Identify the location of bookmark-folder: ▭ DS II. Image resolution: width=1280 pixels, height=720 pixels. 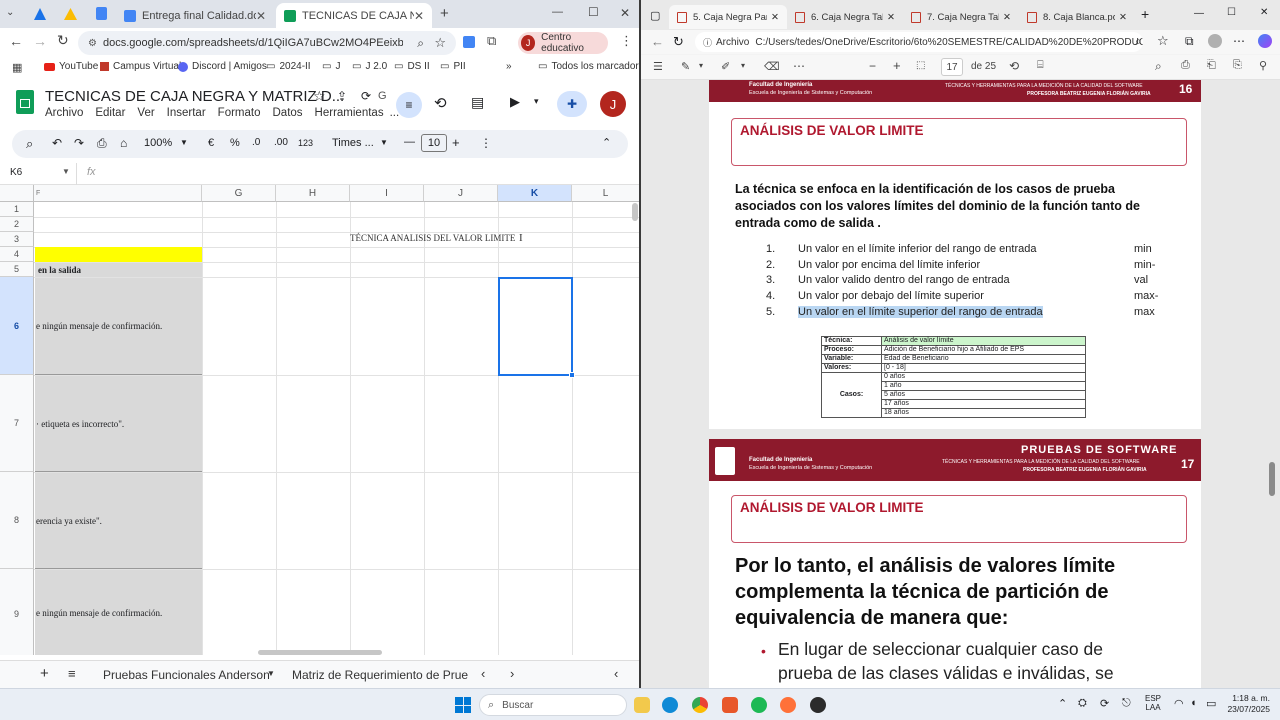
(412, 66).